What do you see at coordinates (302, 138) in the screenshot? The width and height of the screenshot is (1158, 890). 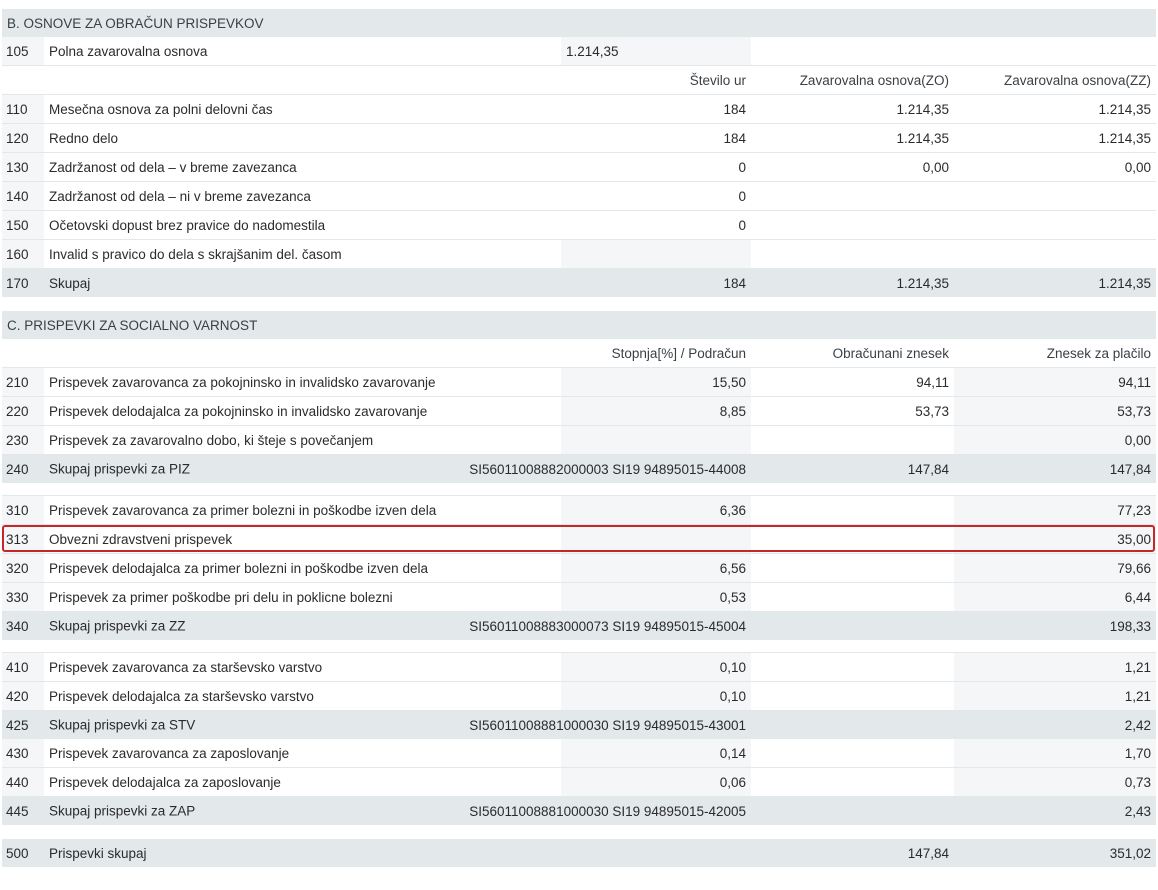 I see `row-label: Redno delo` at bounding box center [302, 138].